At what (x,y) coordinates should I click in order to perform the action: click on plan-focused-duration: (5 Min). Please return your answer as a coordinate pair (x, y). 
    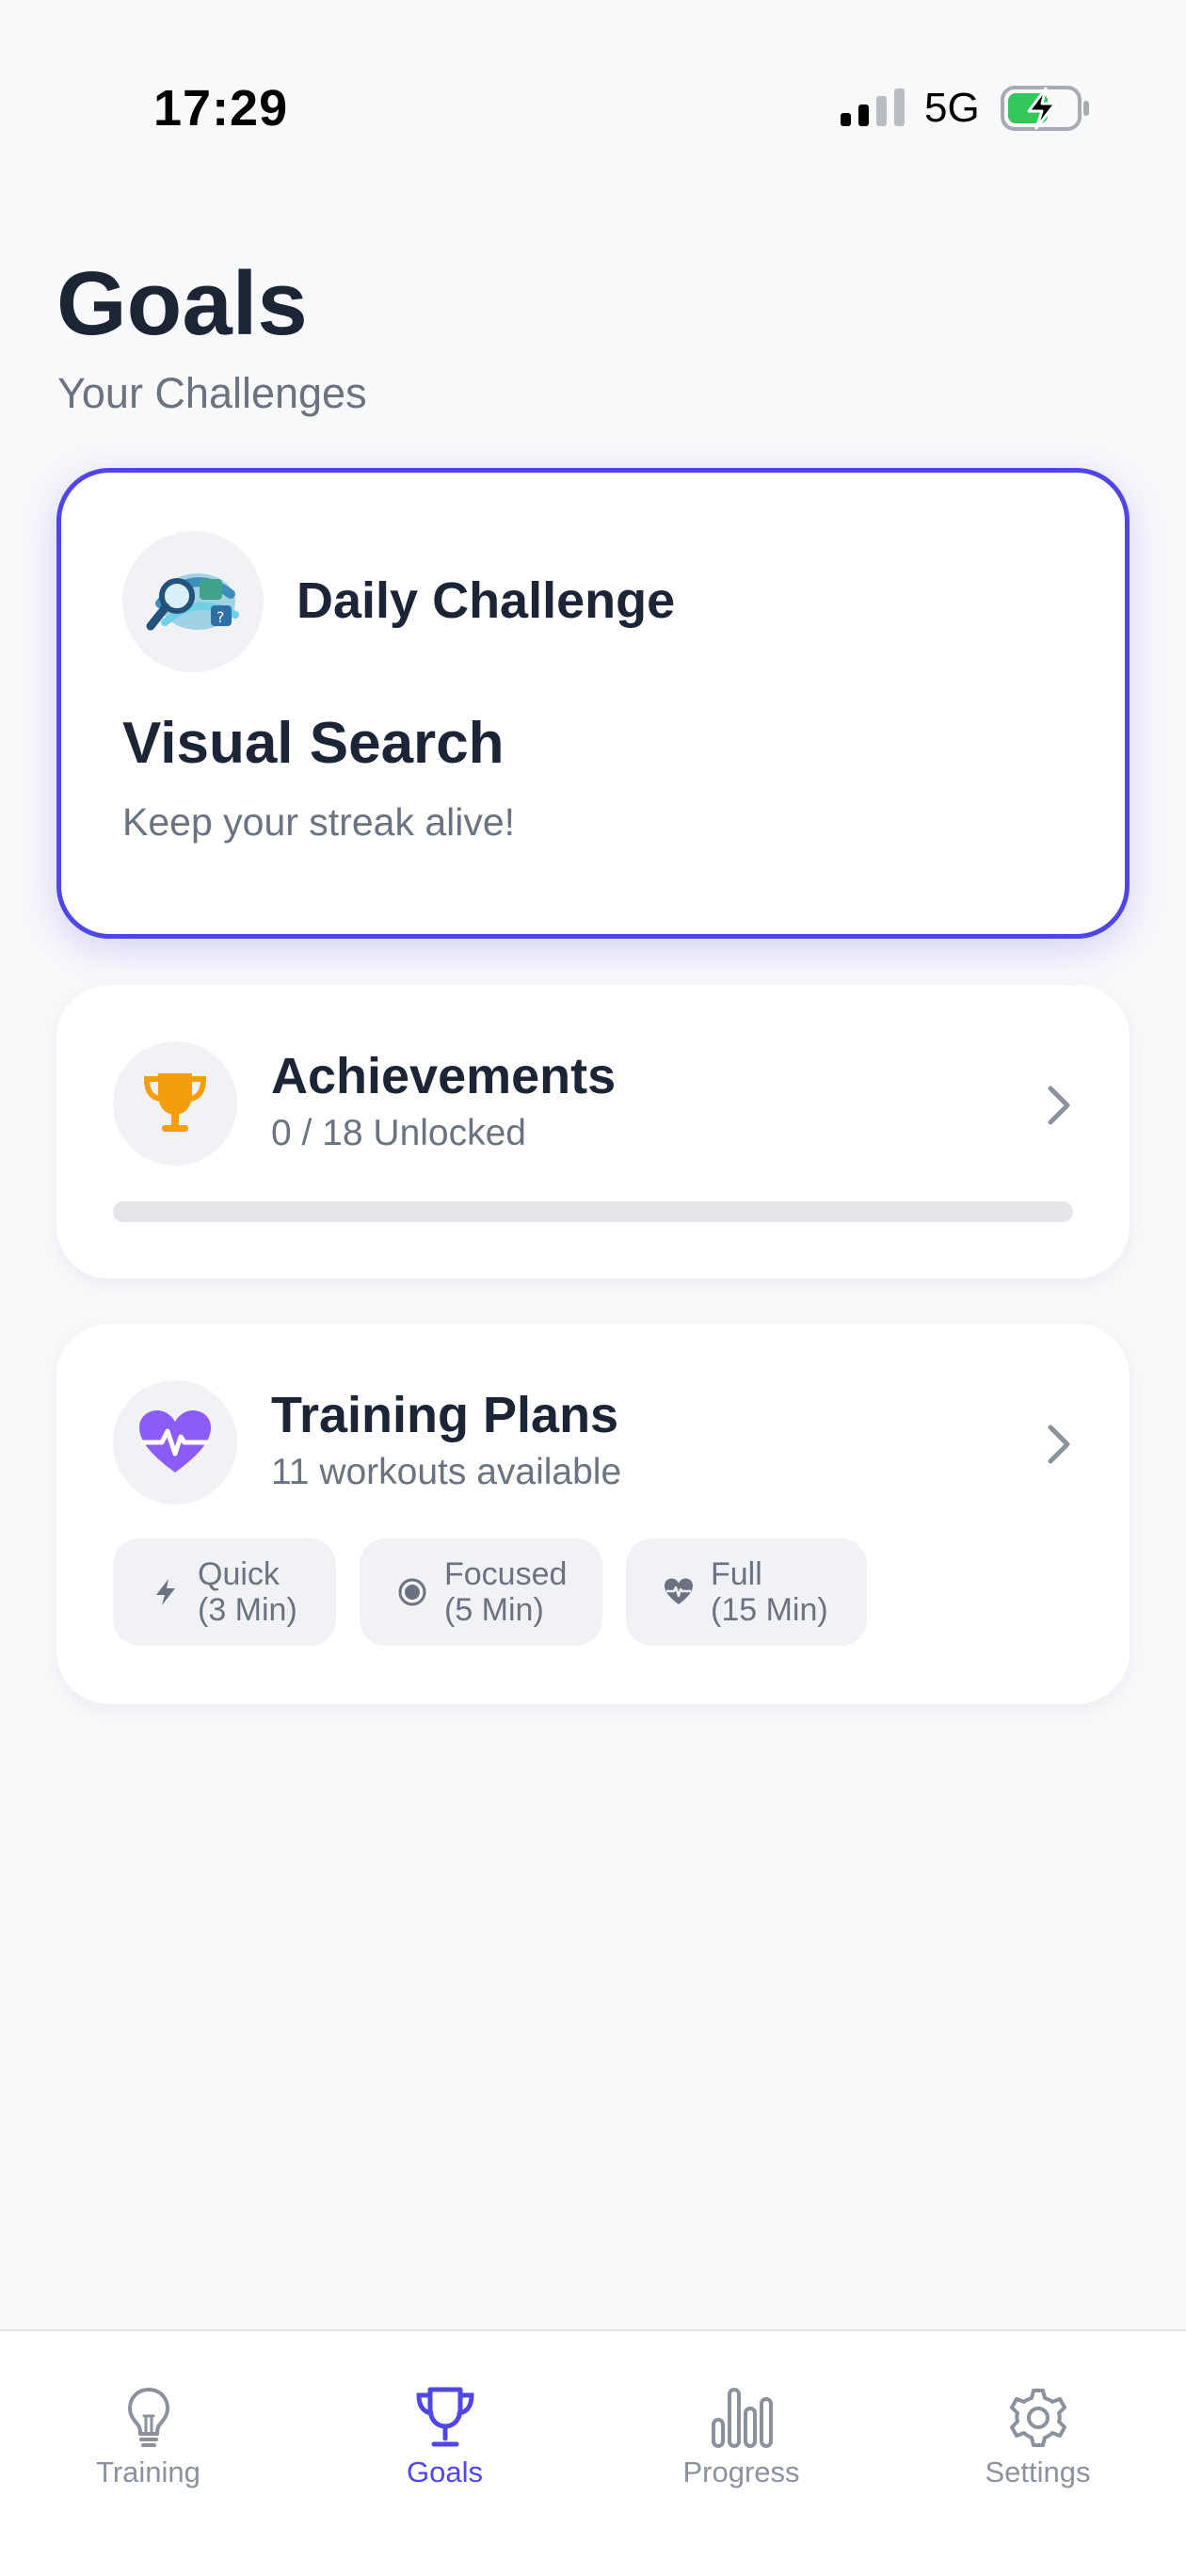
    Looking at the image, I should click on (494, 1610).